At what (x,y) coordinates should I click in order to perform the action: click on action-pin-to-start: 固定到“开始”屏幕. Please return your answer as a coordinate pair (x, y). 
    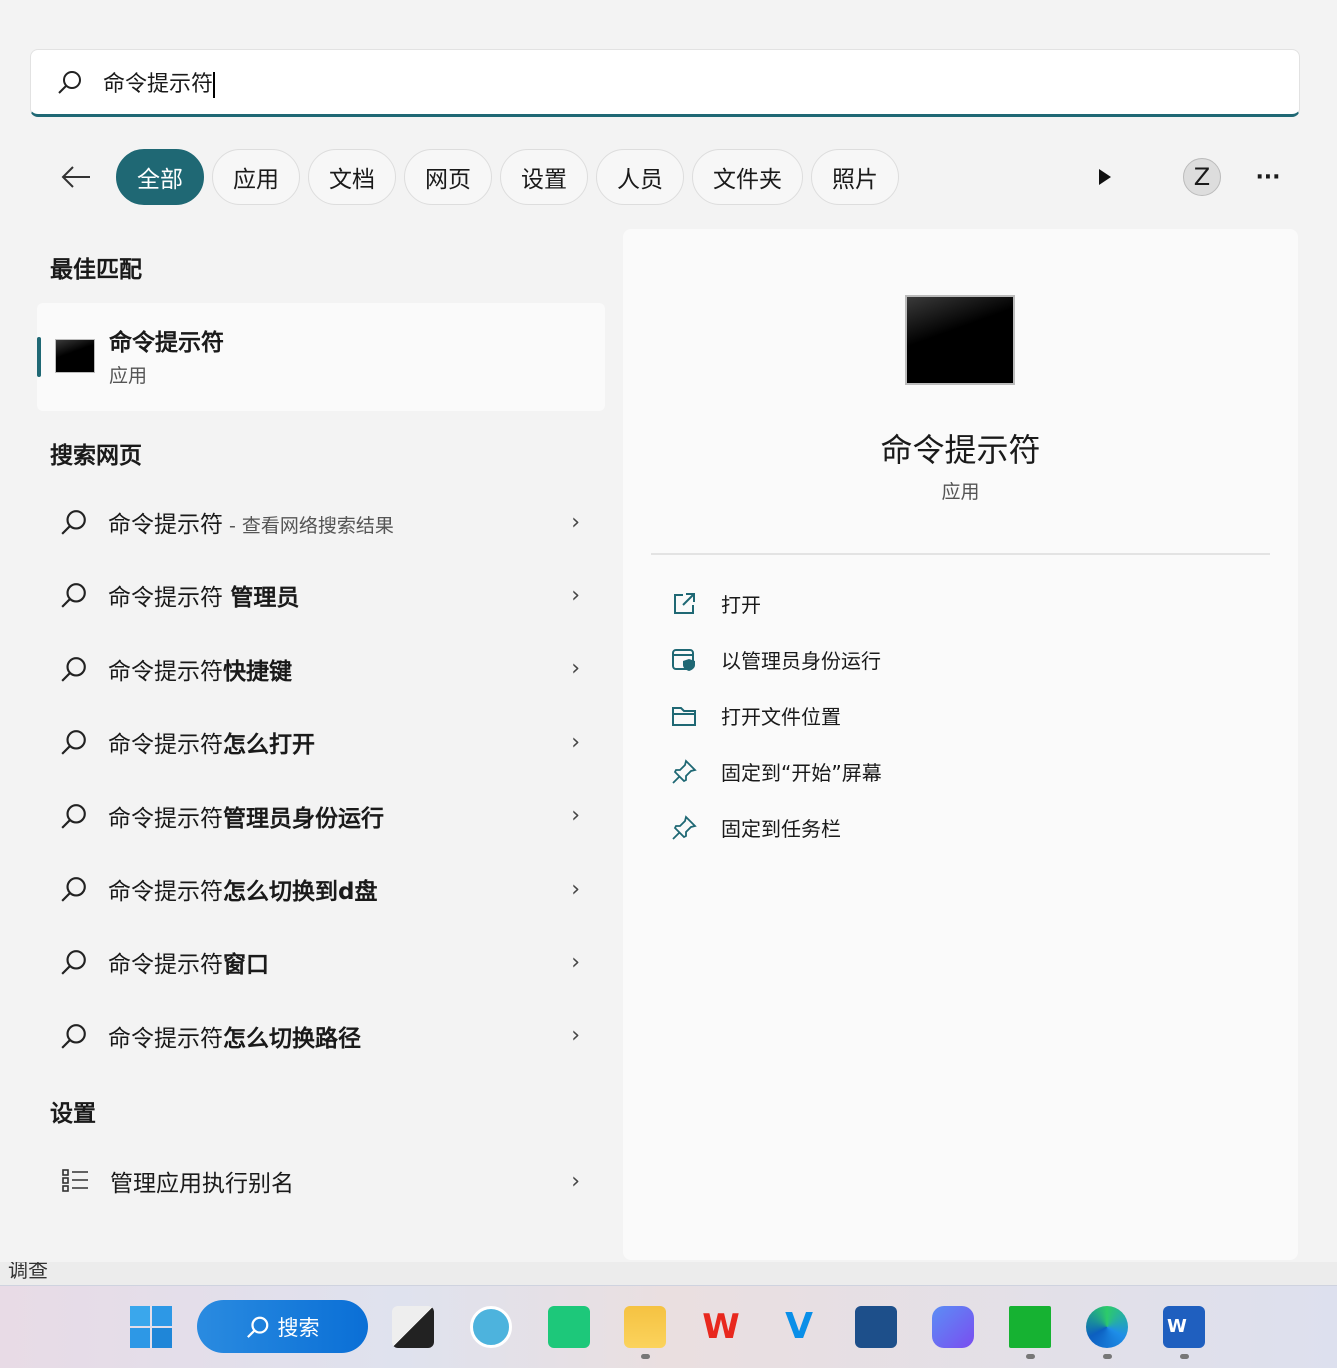
    Looking at the image, I should click on (776, 771).